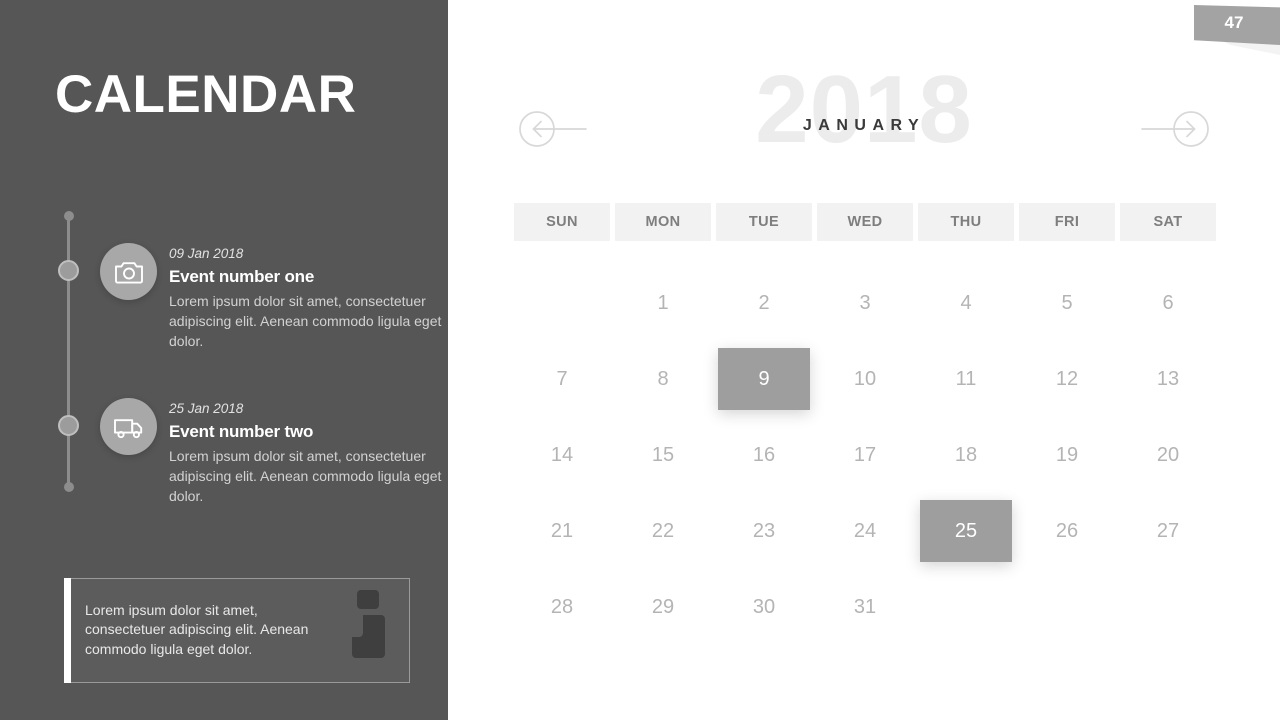 The image size is (1280, 720). I want to click on calendar-day-number: 13, so click(1168, 378).